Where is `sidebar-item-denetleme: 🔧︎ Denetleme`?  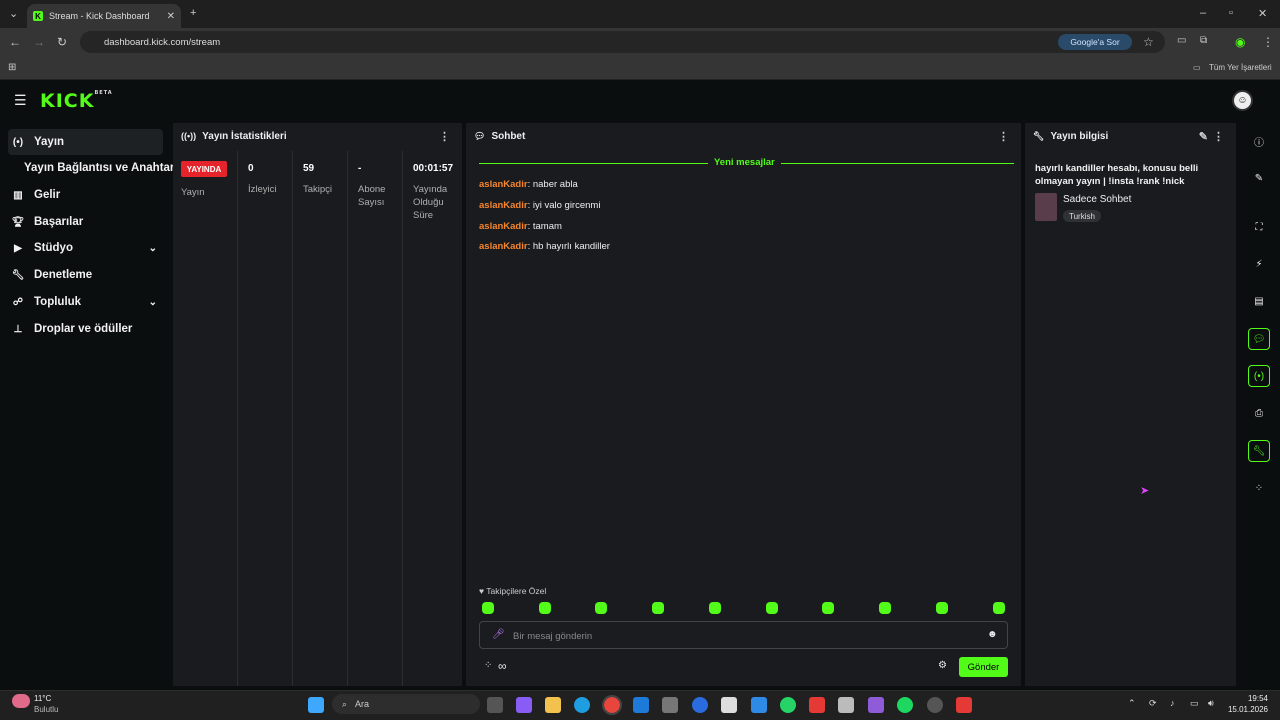 sidebar-item-denetleme: 🔧︎ Denetleme is located at coordinates (85, 275).